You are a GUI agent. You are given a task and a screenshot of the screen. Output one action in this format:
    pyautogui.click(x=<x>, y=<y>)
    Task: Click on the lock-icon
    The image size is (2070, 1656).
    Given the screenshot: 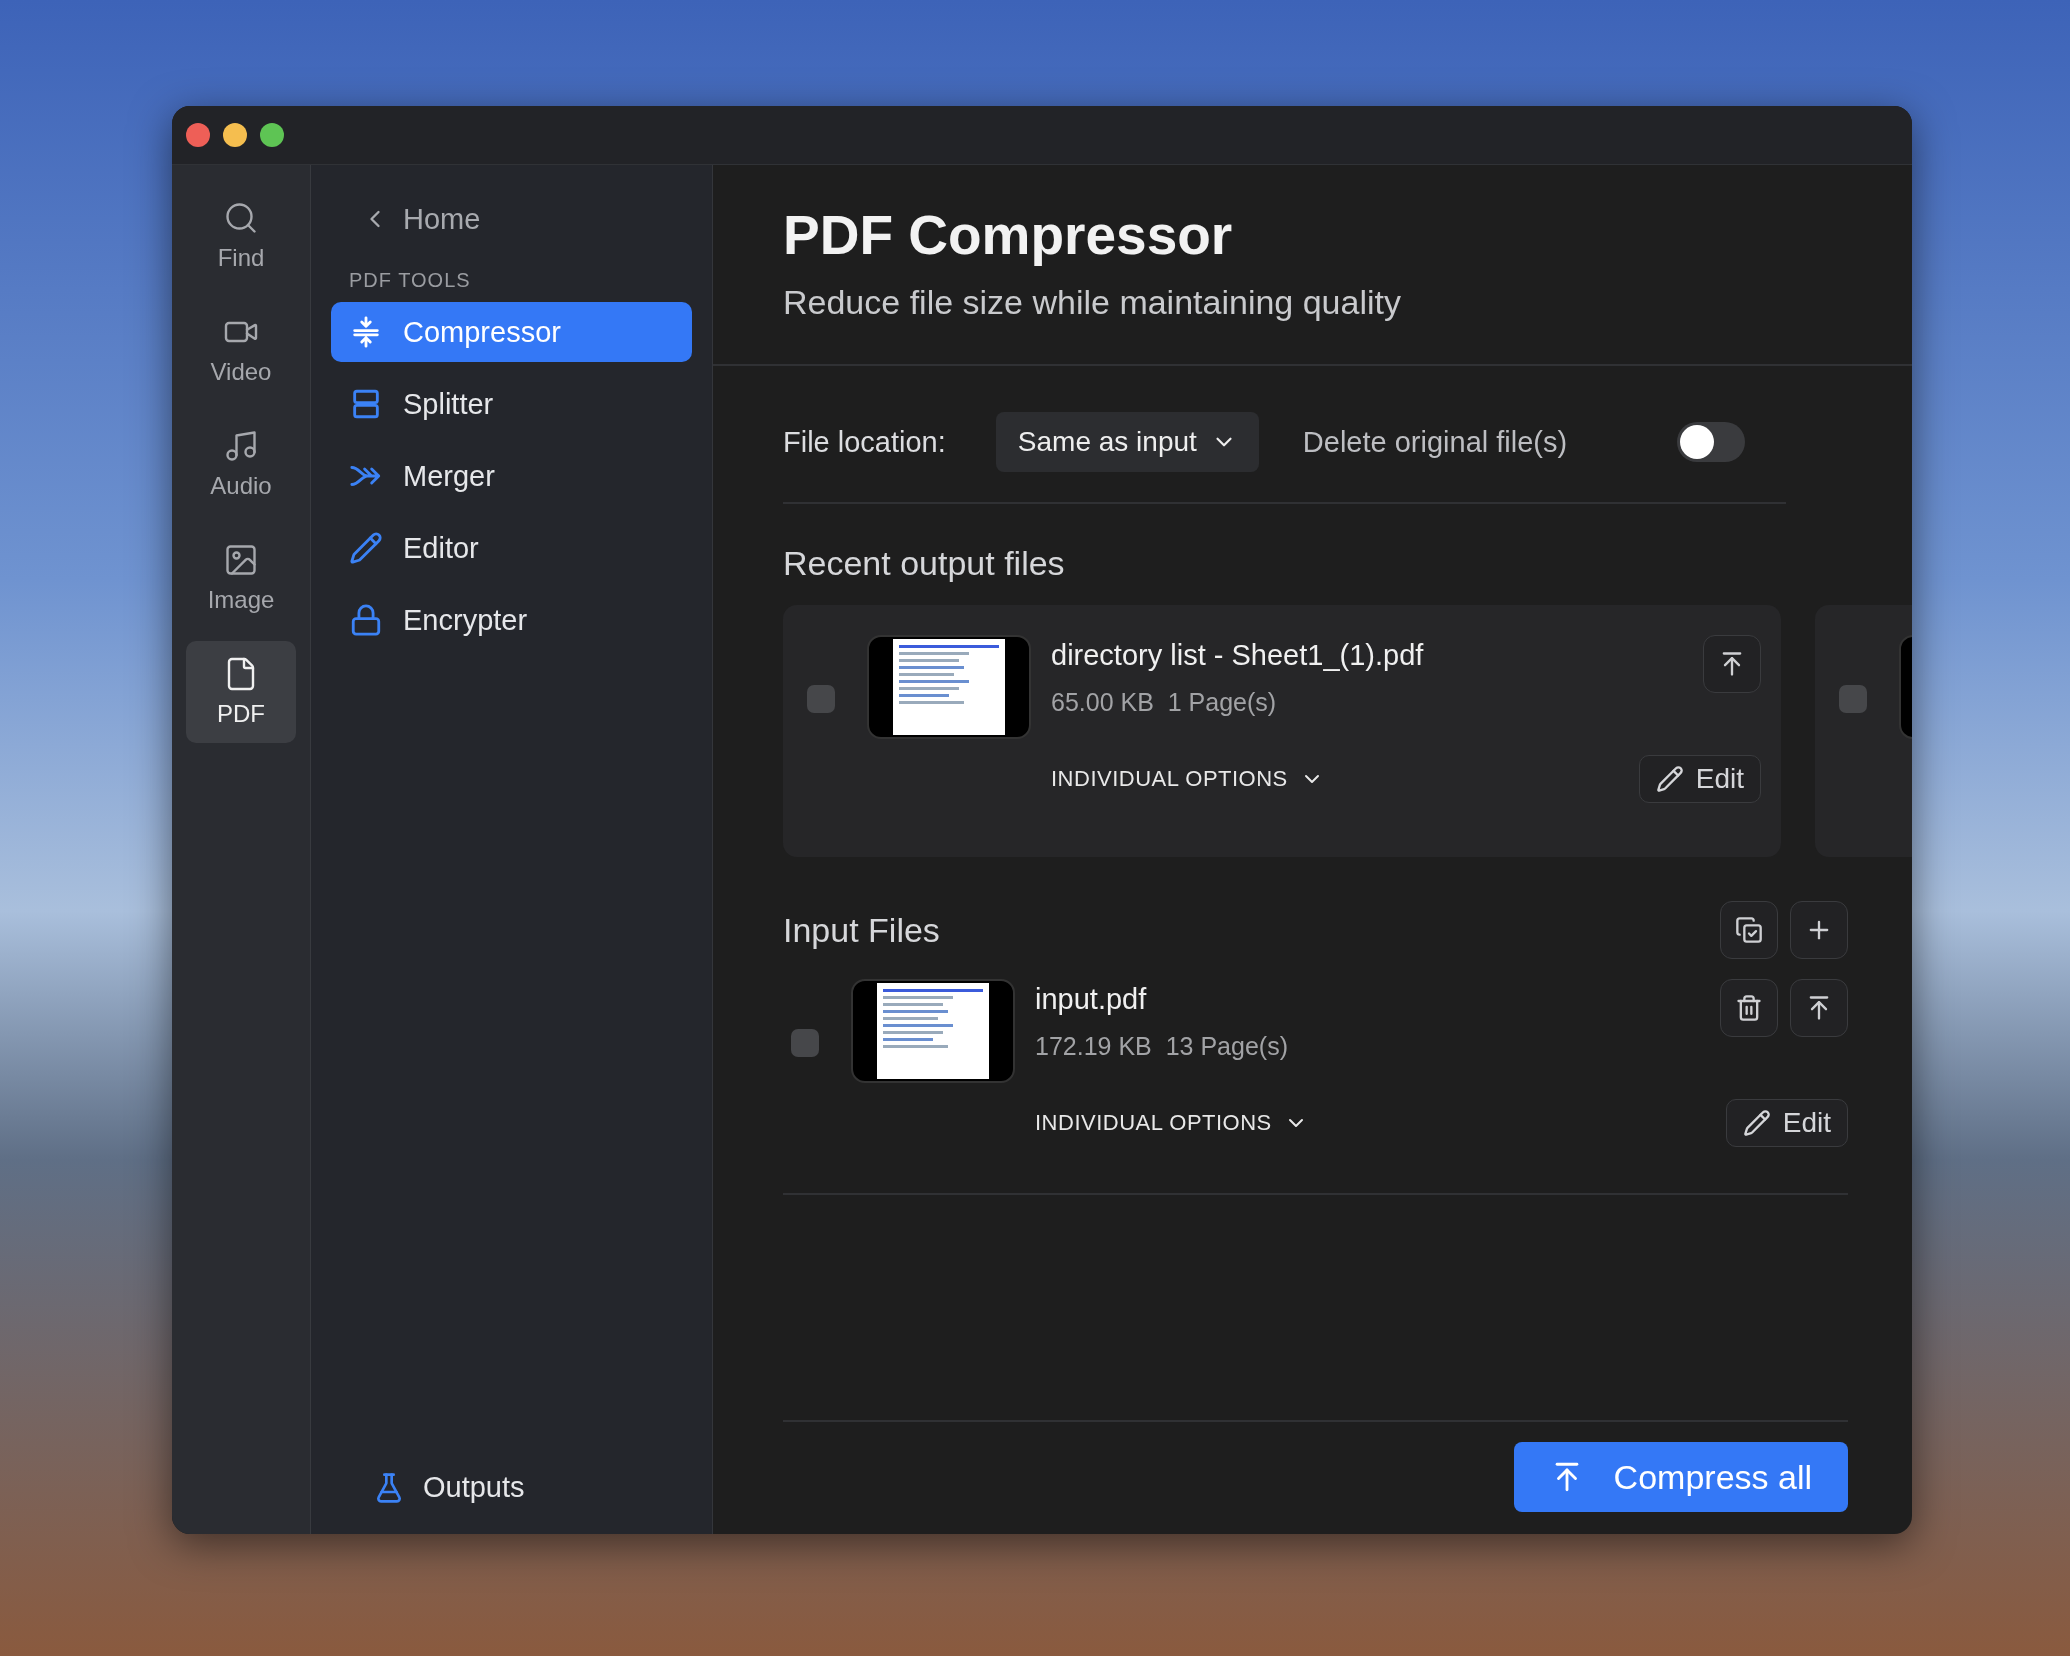 What is the action you would take?
    pyautogui.click(x=366, y=620)
    